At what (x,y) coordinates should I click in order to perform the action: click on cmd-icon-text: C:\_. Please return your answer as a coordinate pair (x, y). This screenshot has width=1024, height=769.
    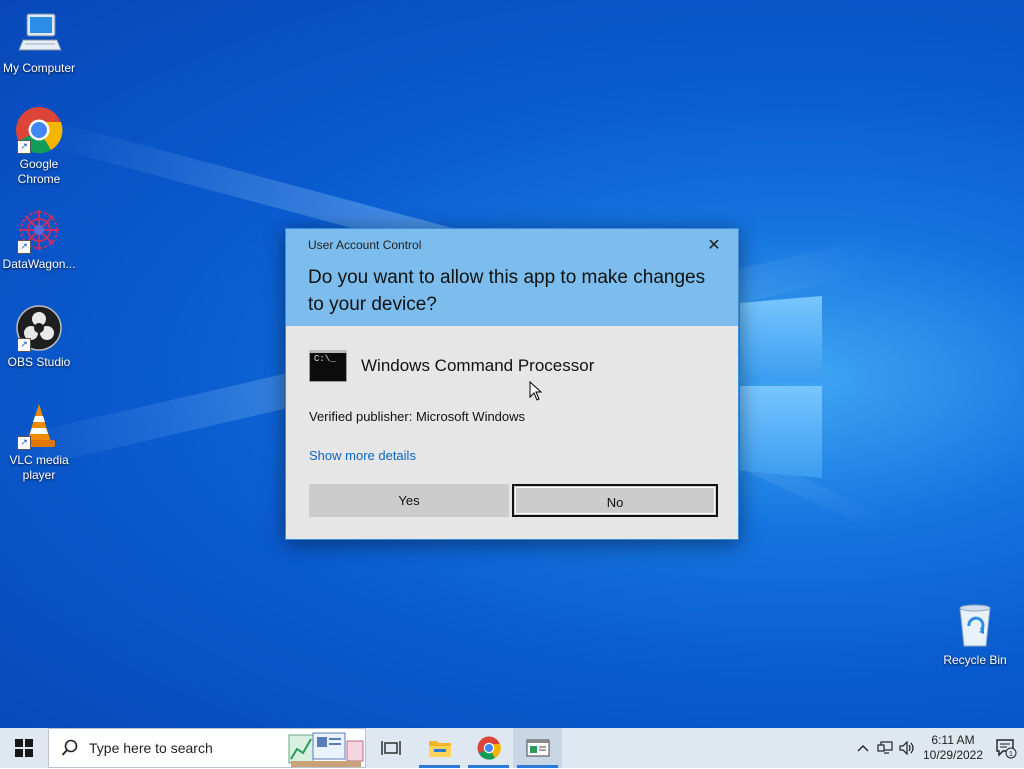
    Looking at the image, I should click on (325, 359).